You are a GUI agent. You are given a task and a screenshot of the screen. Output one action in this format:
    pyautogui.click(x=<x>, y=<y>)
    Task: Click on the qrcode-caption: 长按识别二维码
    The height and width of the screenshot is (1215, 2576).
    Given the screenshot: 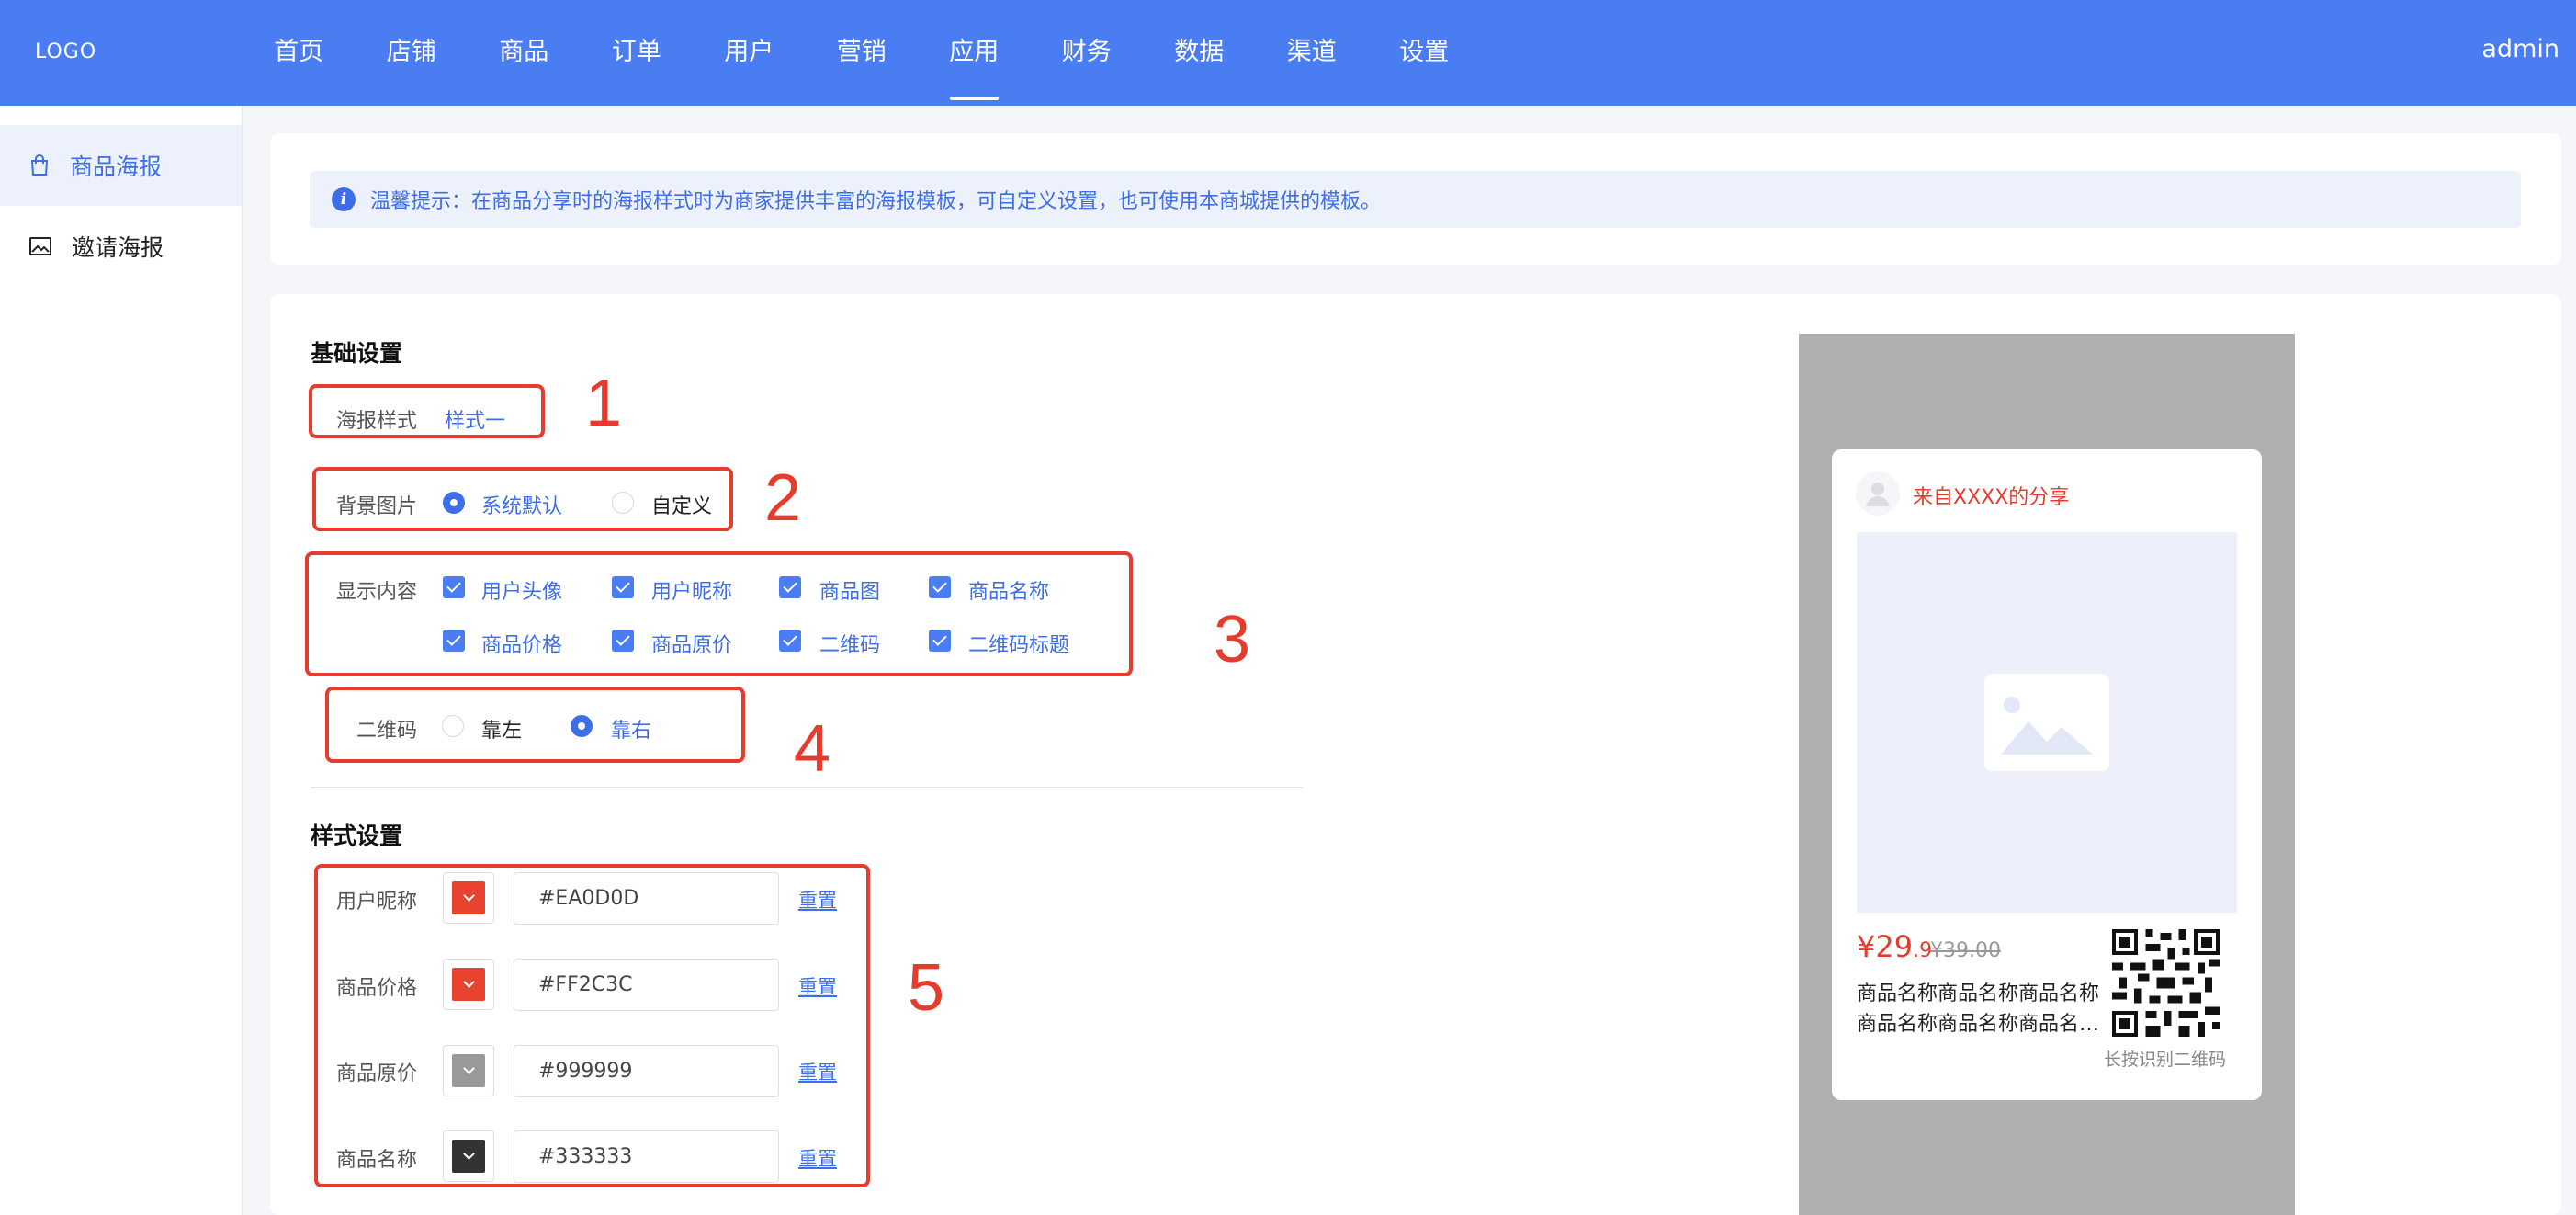 What is the action you would take?
    pyautogui.click(x=2165, y=1060)
    